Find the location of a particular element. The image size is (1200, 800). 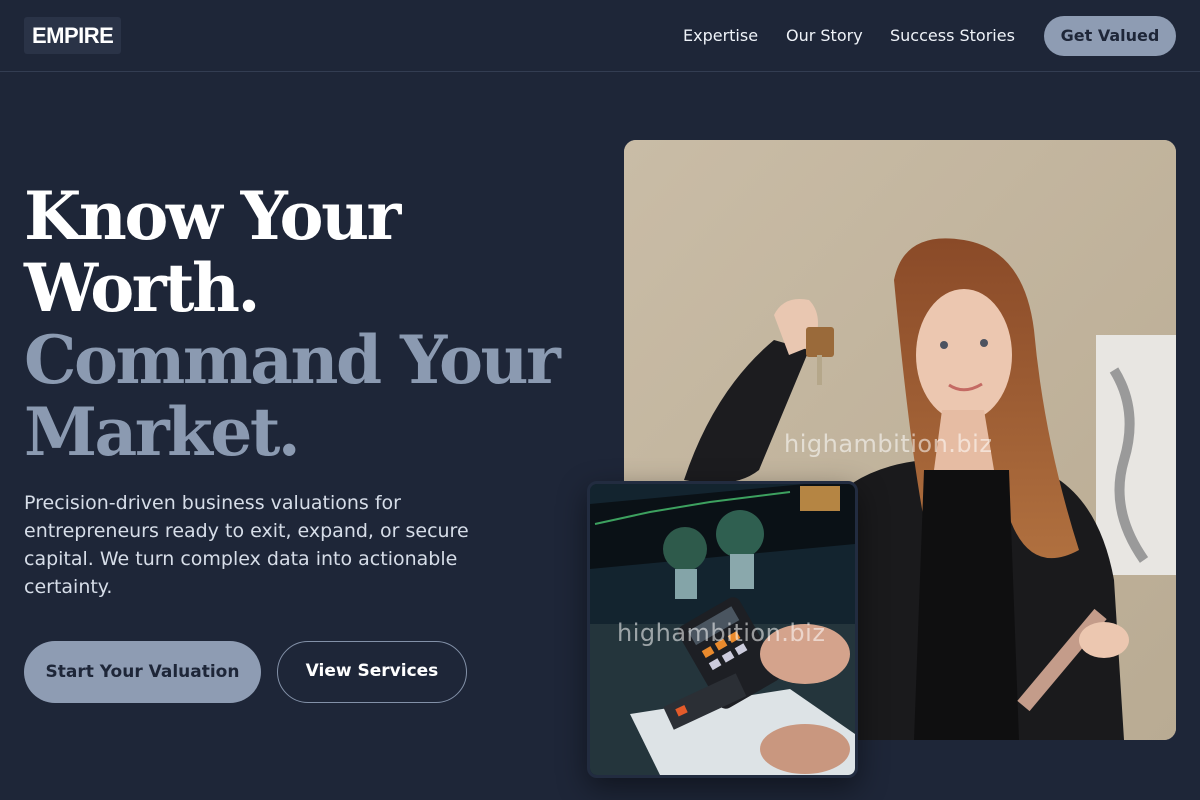

hero-secondary-photo: highambition.biz is located at coordinates (722, 629).